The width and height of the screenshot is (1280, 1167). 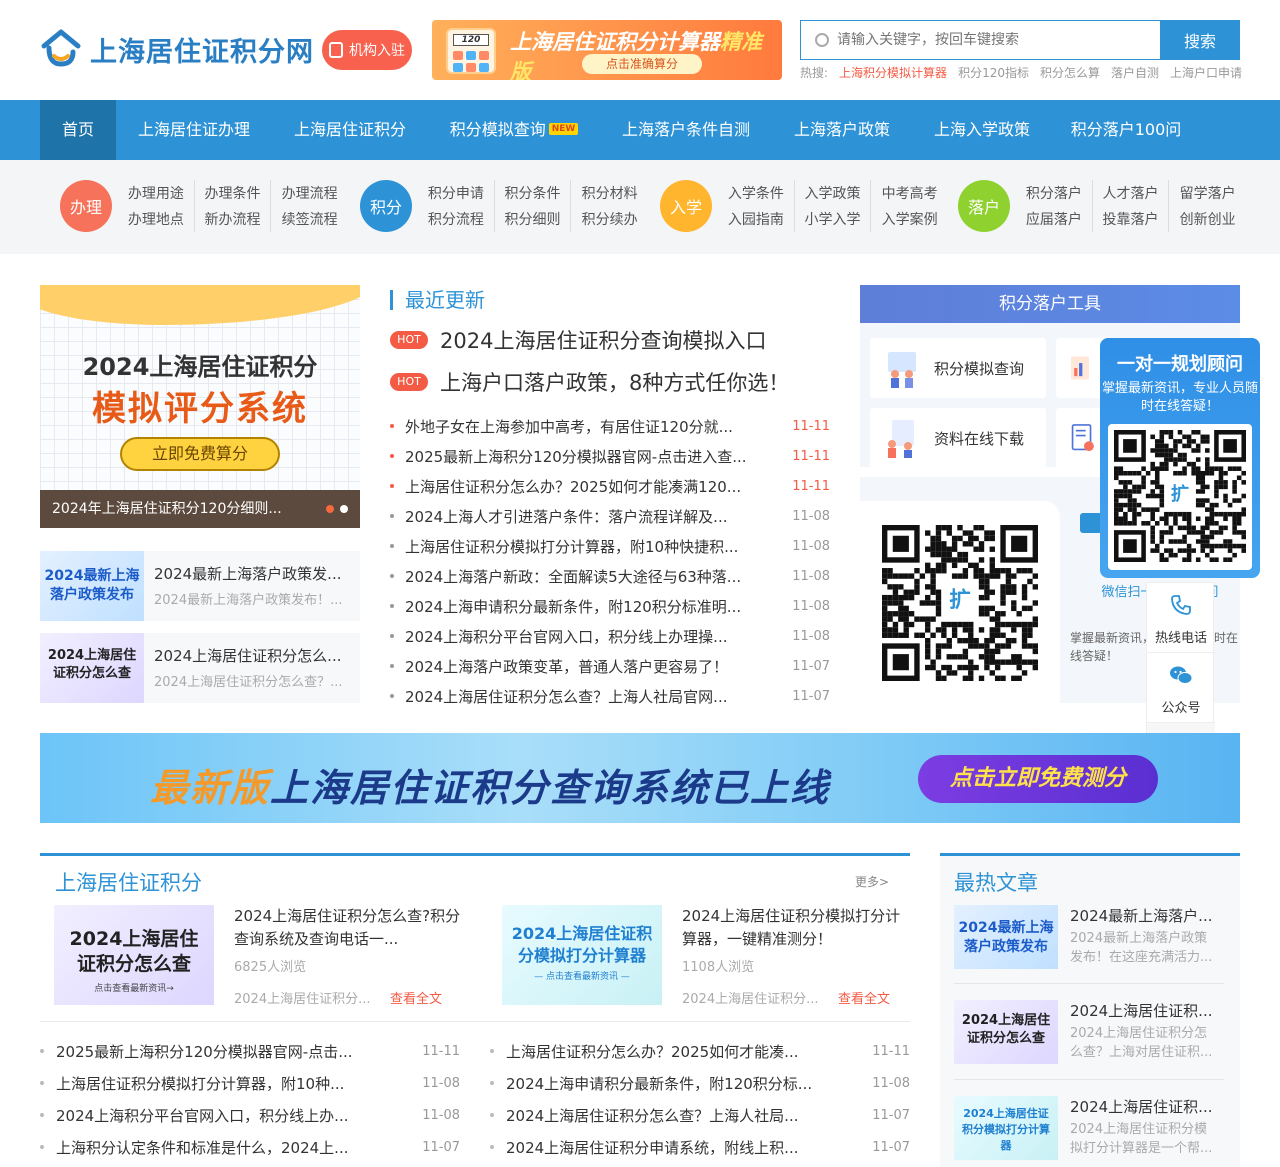 I want to click on list-item: 2024上海积分平台官网入口，积分线上办... 11-08, so click(x=250, y=1115).